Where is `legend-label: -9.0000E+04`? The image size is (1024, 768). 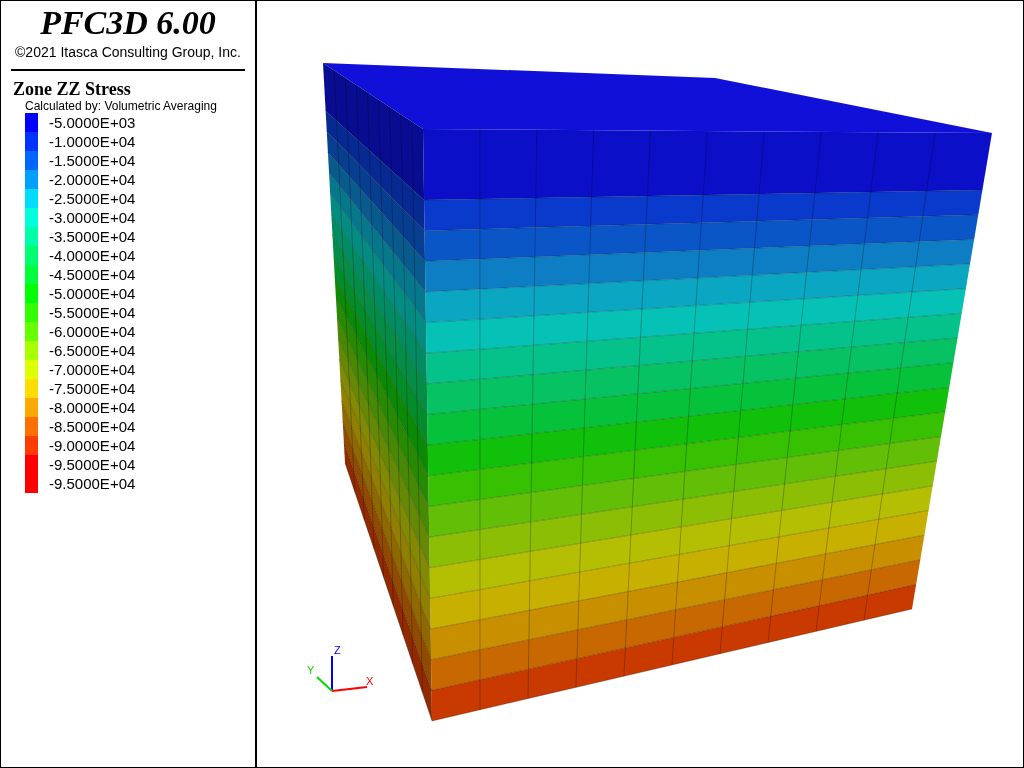 legend-label: -9.0000E+04 is located at coordinates (92, 445).